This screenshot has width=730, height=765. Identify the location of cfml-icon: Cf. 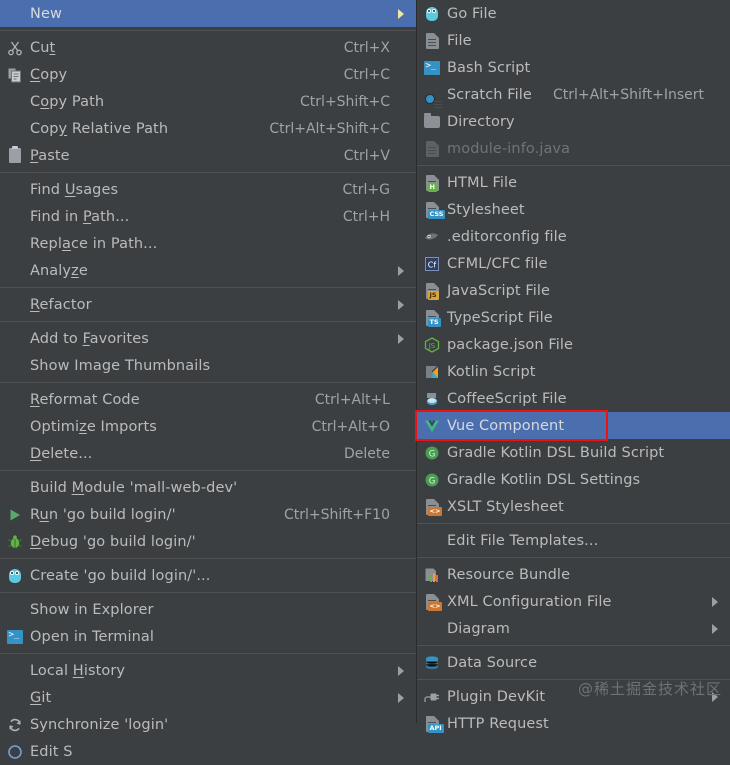
(432, 264).